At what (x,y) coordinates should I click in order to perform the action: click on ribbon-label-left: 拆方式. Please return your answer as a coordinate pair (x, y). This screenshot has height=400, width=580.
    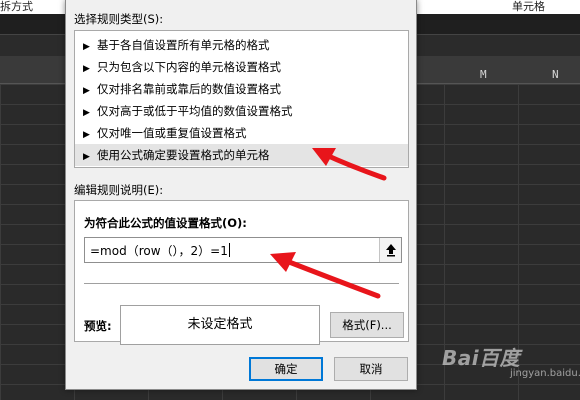
    Looking at the image, I should click on (16, 6).